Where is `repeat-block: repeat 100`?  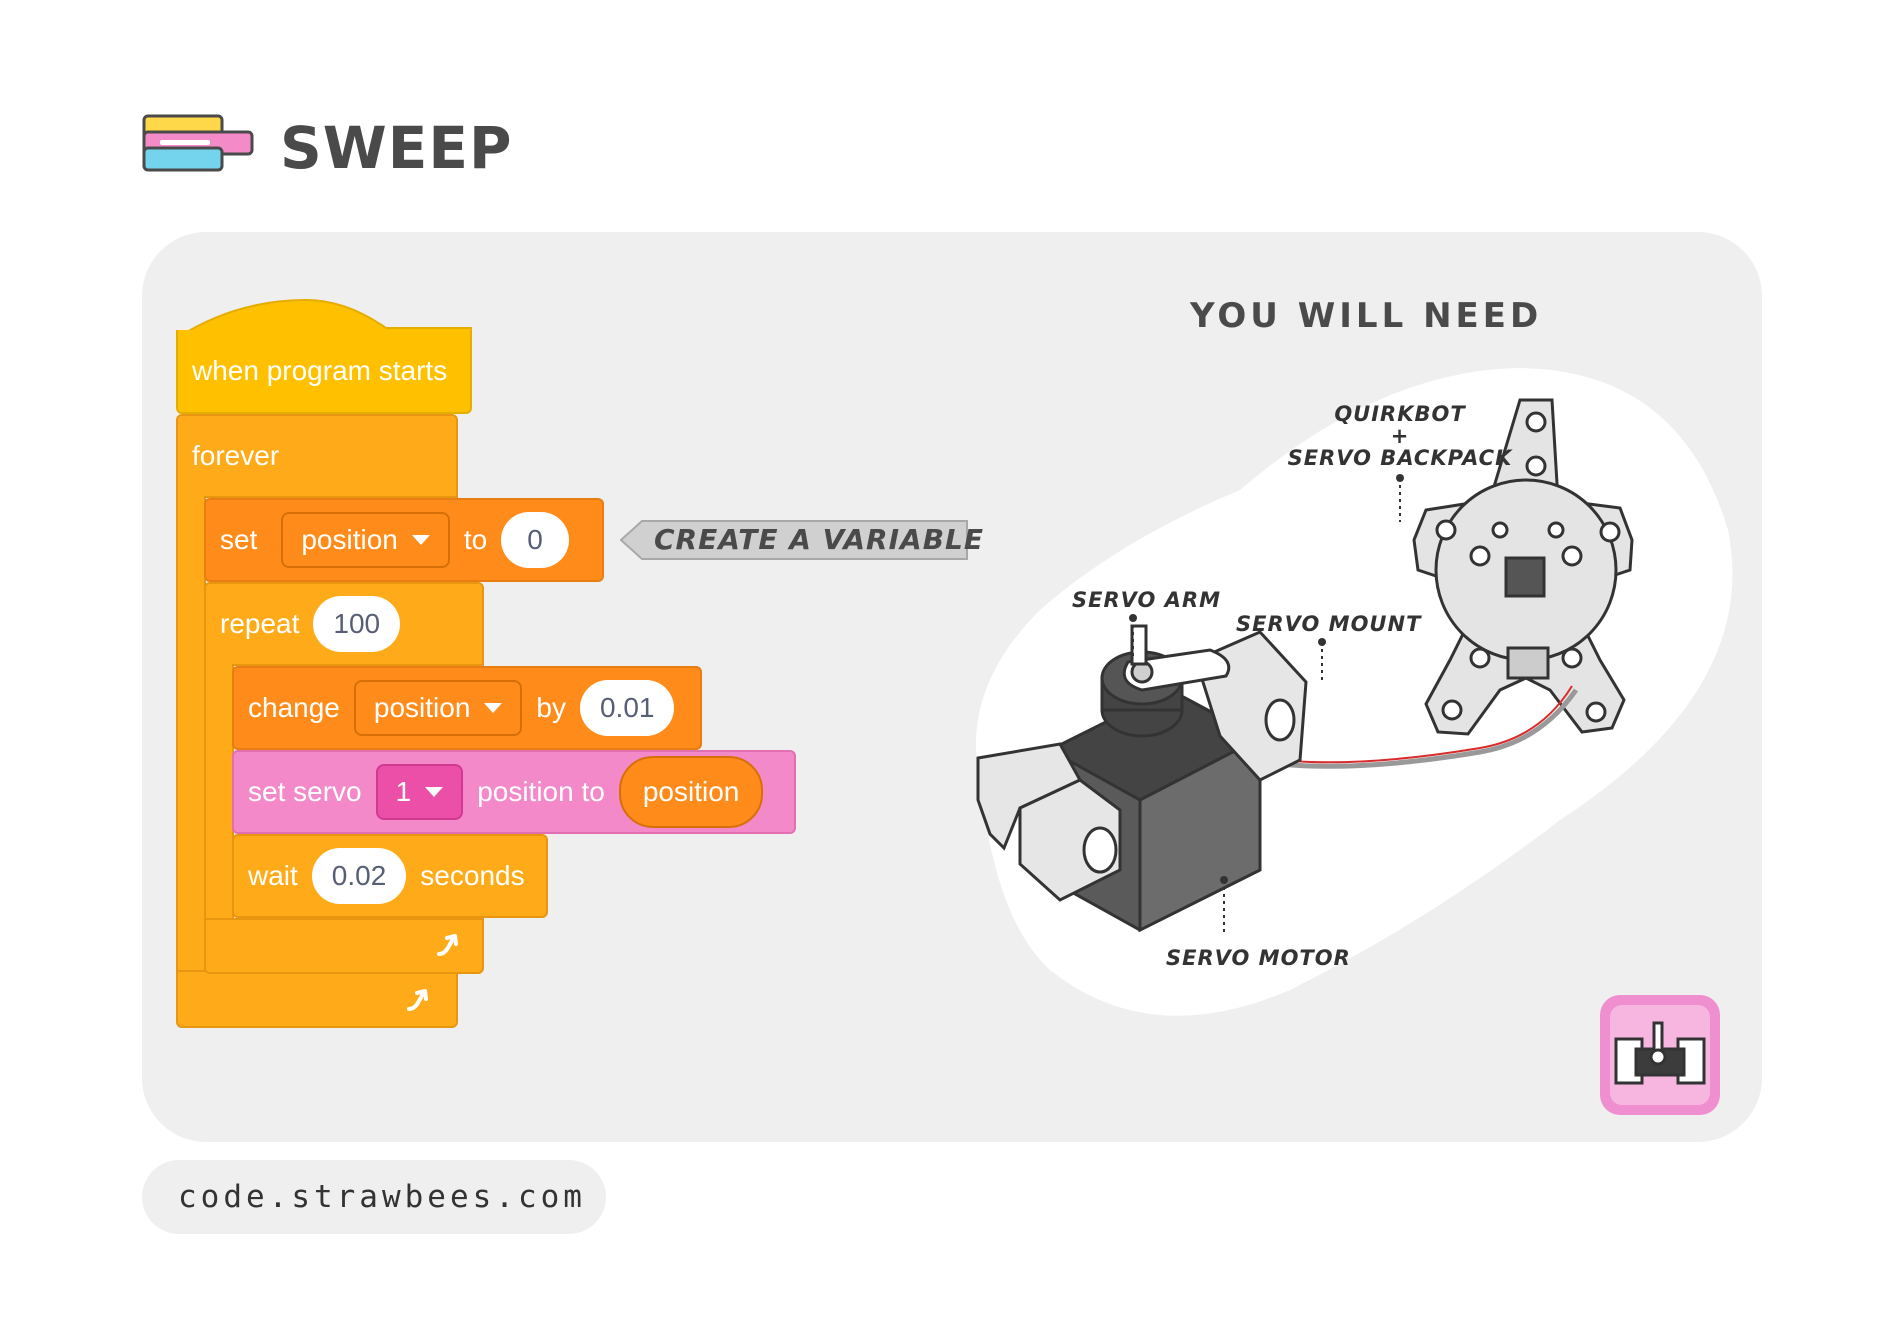
repeat-block: repeat 100 is located at coordinates (344, 624).